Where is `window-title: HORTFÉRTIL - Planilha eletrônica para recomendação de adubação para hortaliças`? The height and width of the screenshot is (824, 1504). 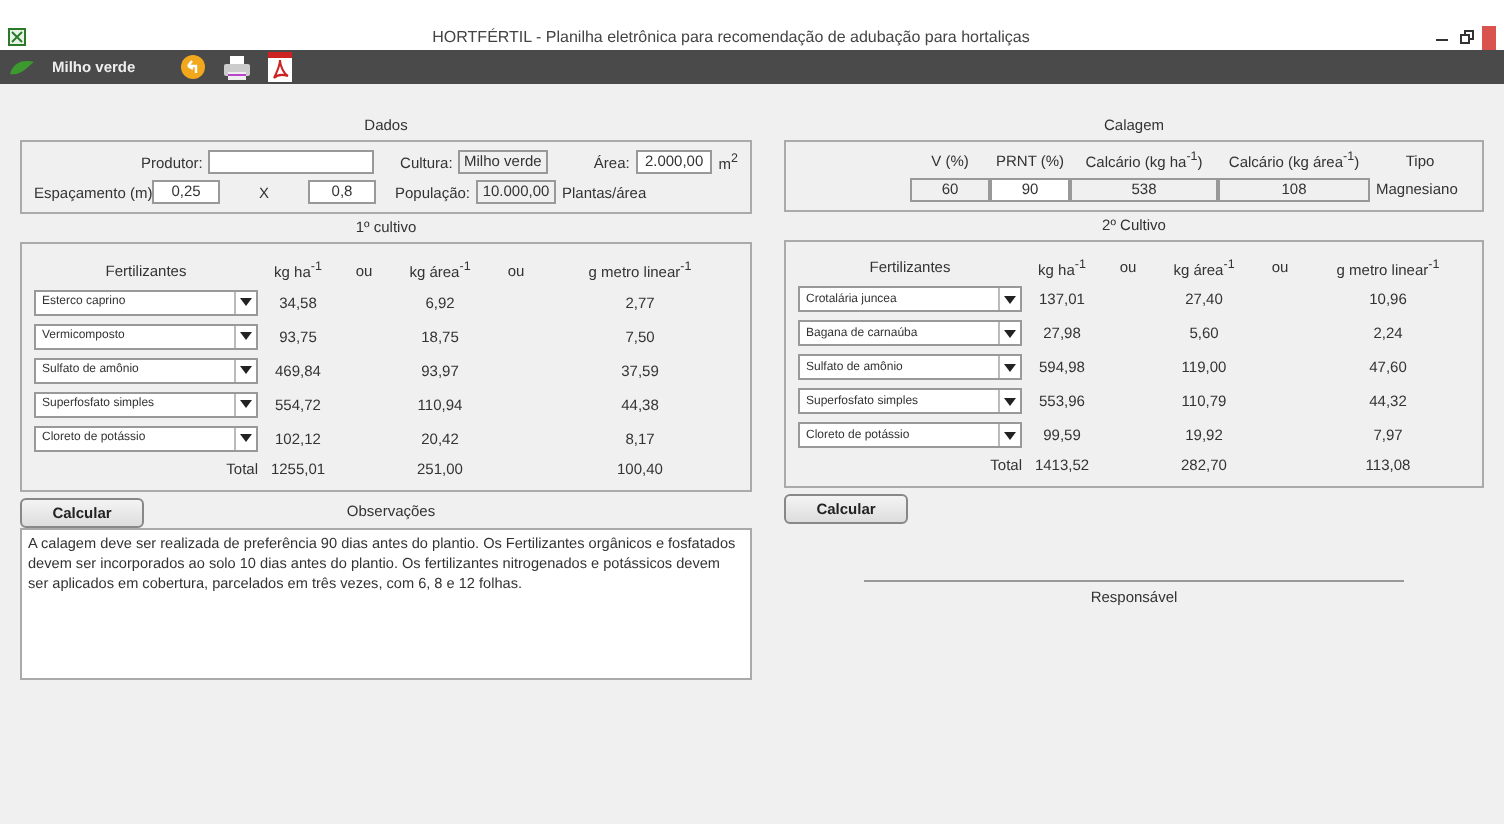 window-title: HORTFÉRTIL - Planilha eletrônica para recomendação de adubação para hortaliças is located at coordinates (731, 37).